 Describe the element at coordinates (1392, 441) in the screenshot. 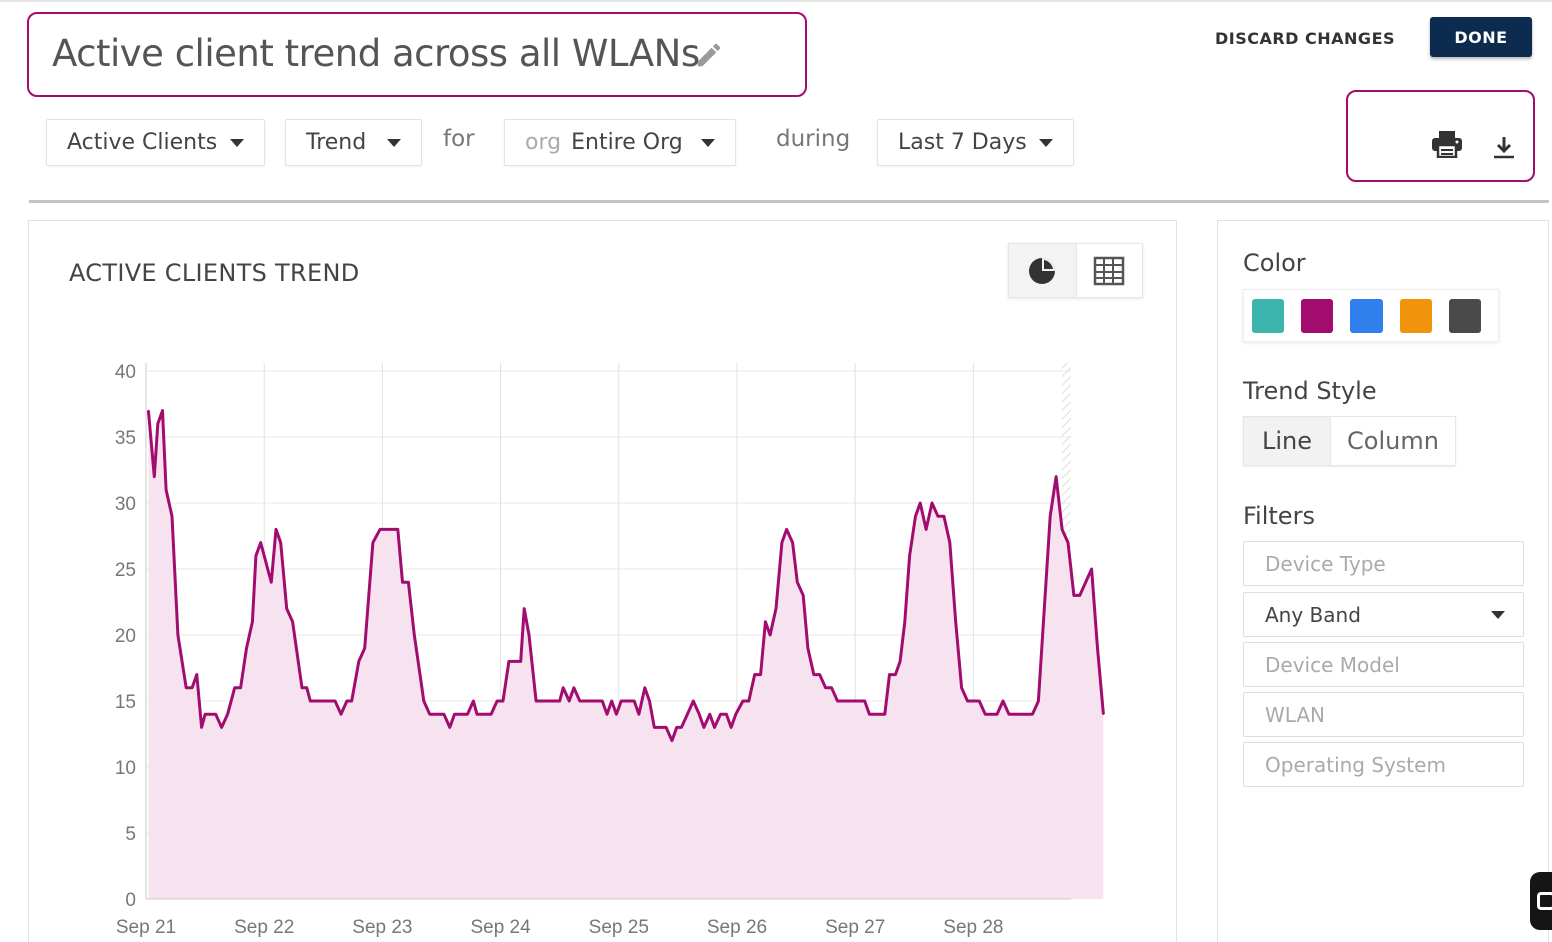

I see `style-column-button: Column` at that location.